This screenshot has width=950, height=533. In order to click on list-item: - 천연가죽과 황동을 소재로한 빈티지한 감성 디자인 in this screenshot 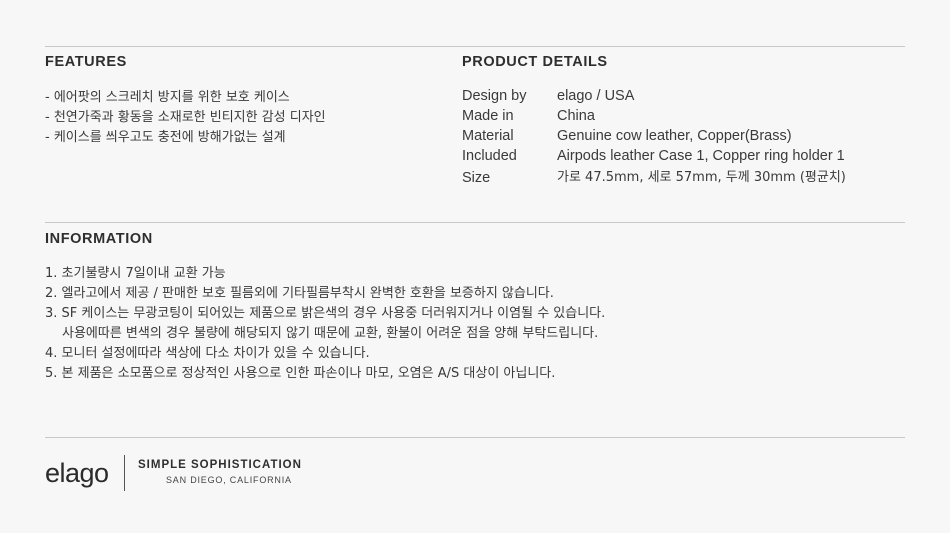, I will do `click(185, 117)`.